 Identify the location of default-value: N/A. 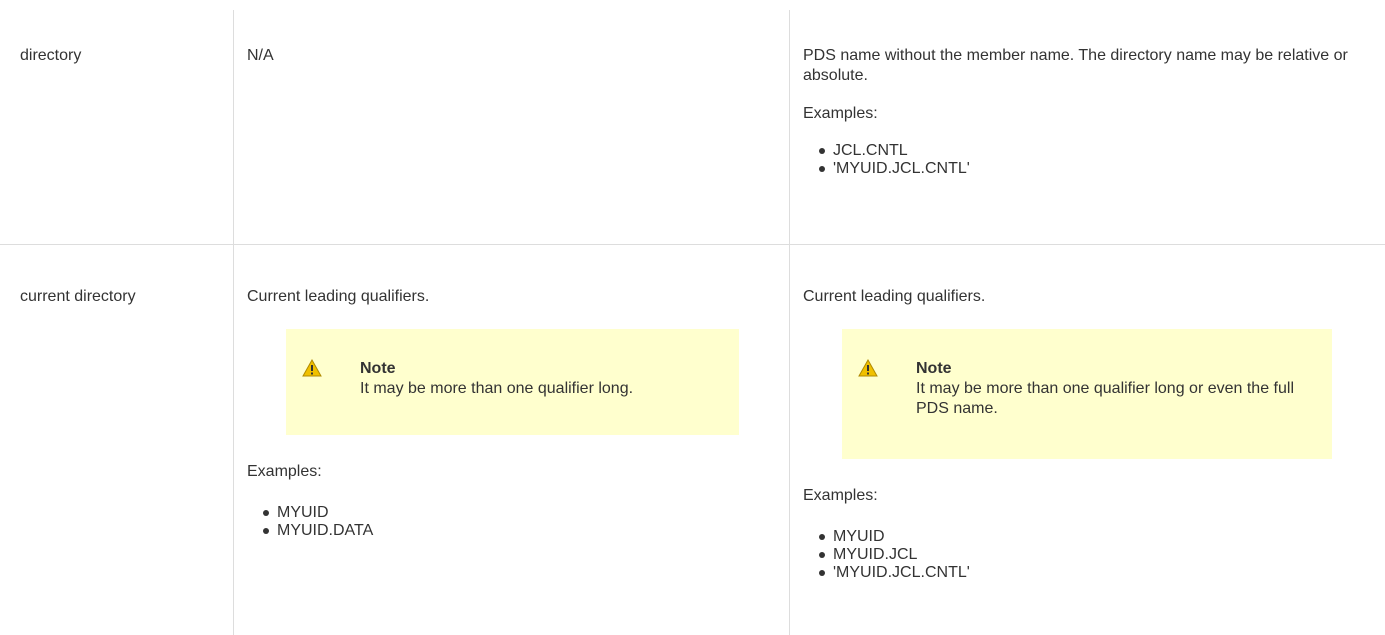
(260, 55).